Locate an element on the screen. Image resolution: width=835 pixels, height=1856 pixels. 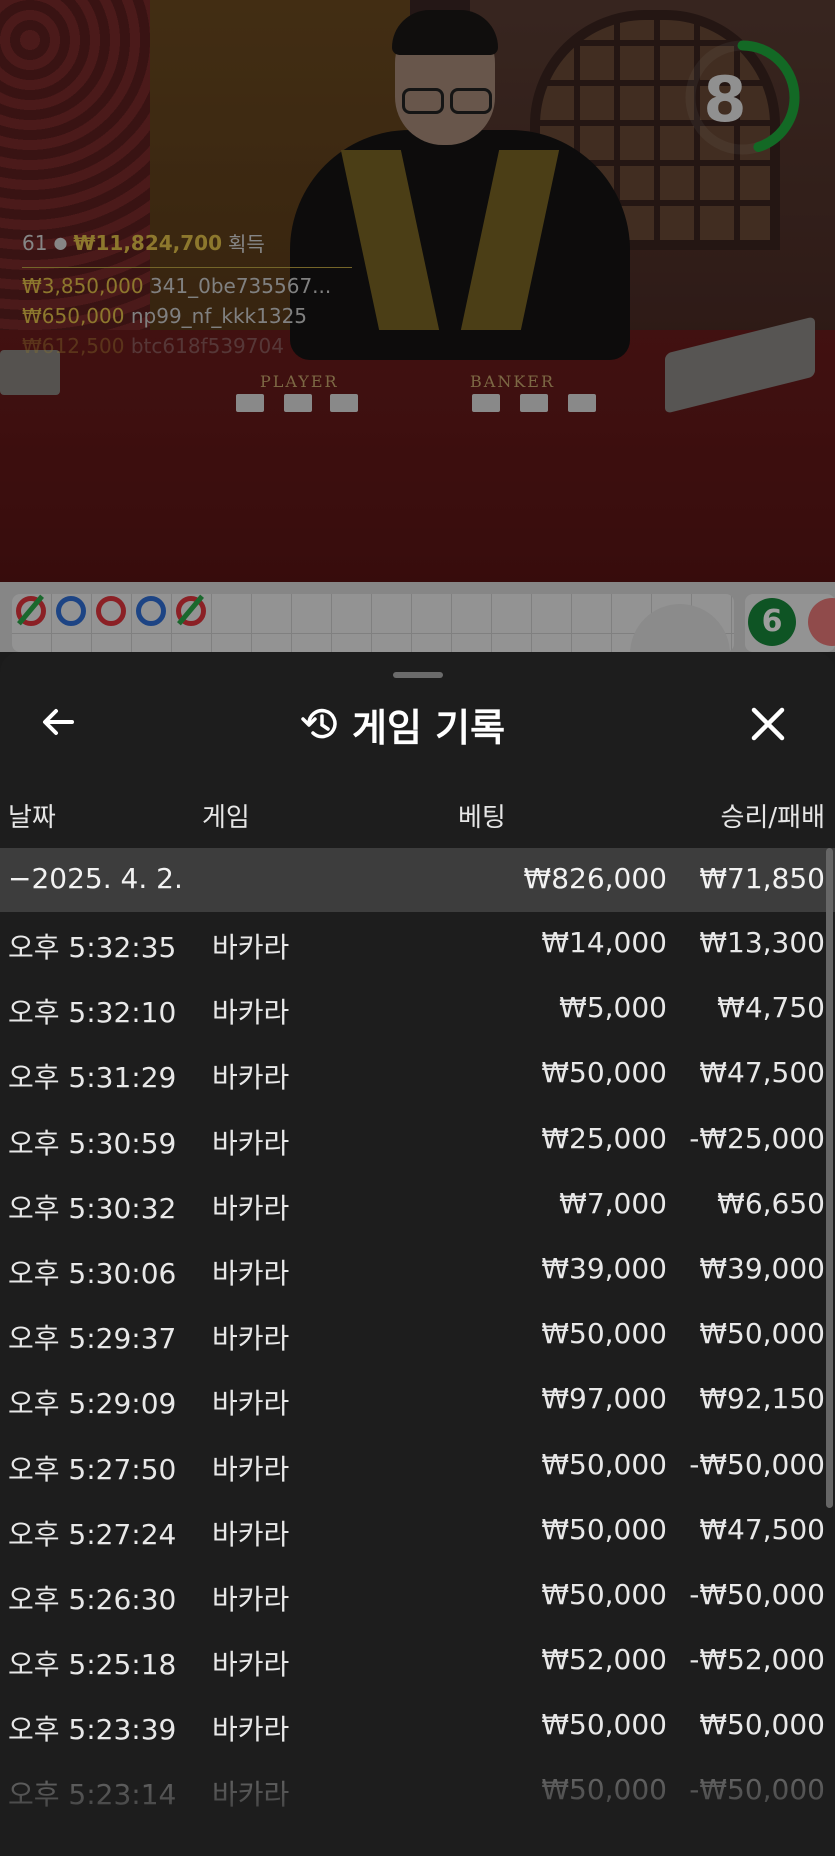
row-bet: ₩25,000 is located at coordinates (604, 1138).